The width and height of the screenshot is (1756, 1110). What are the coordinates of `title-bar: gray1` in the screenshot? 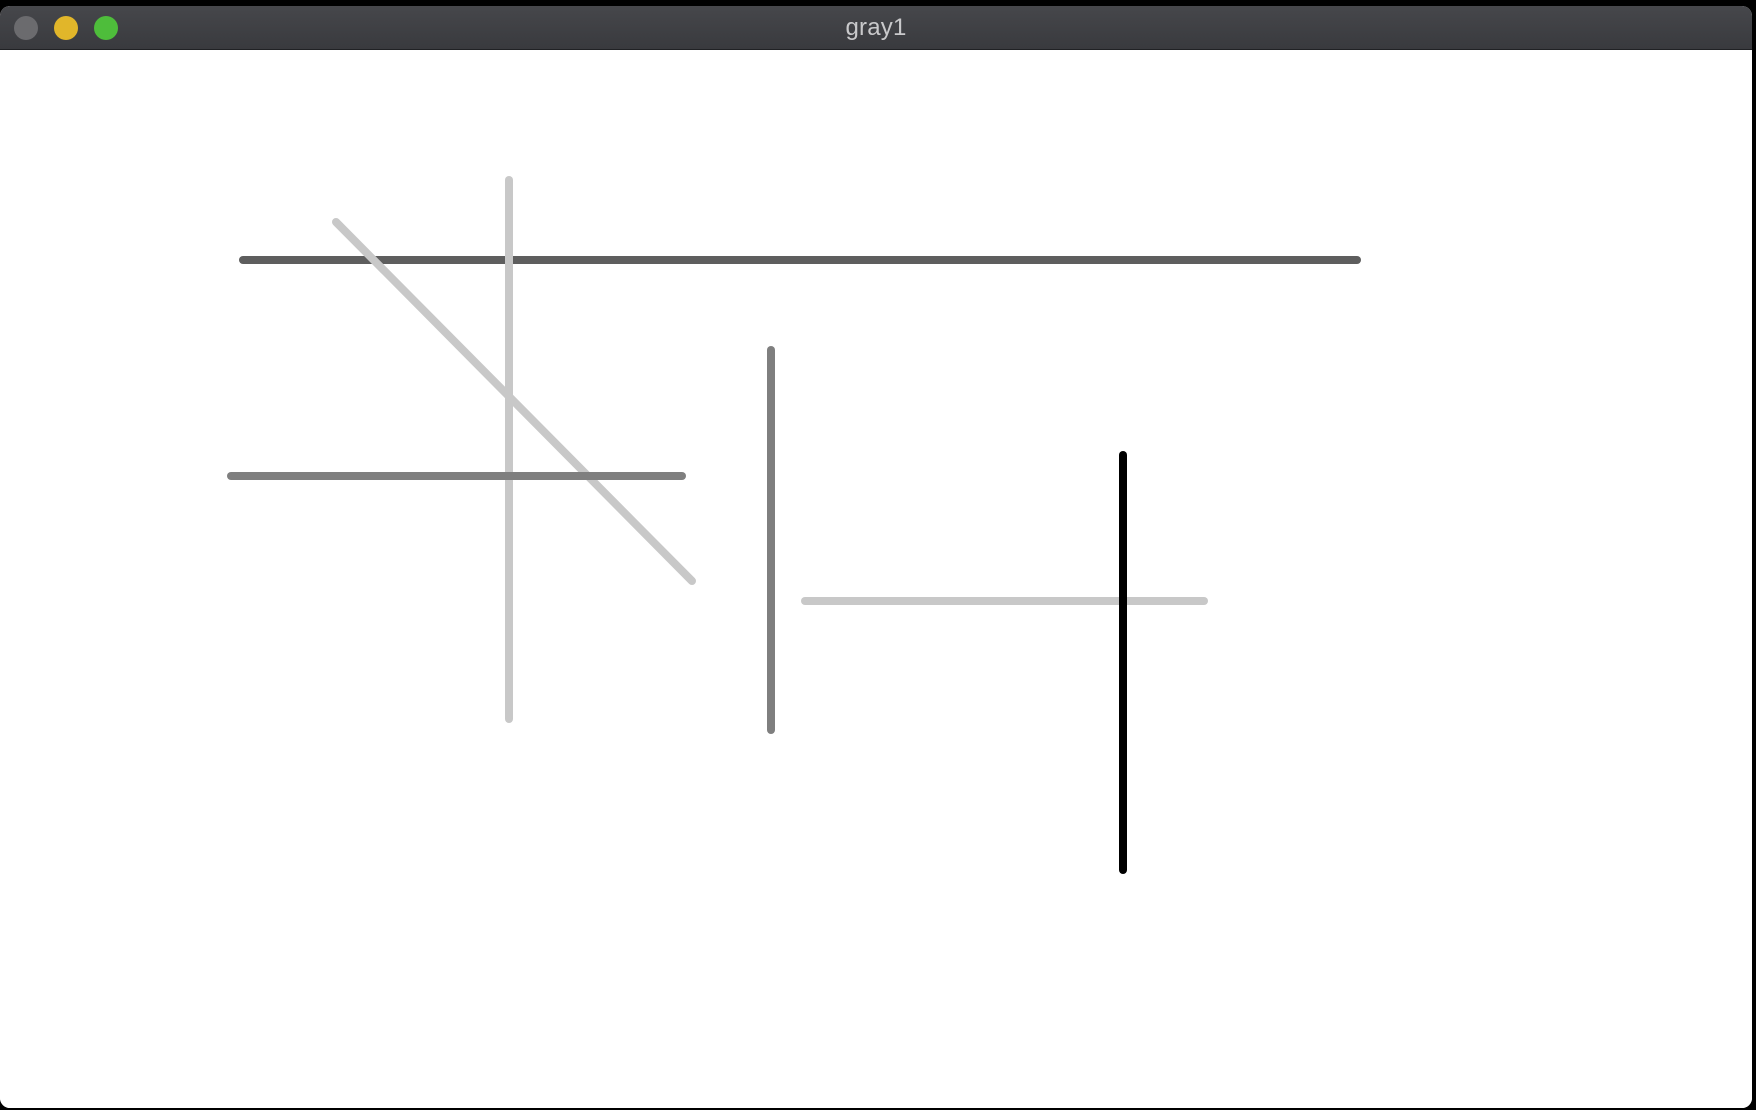 It's located at (876, 28).